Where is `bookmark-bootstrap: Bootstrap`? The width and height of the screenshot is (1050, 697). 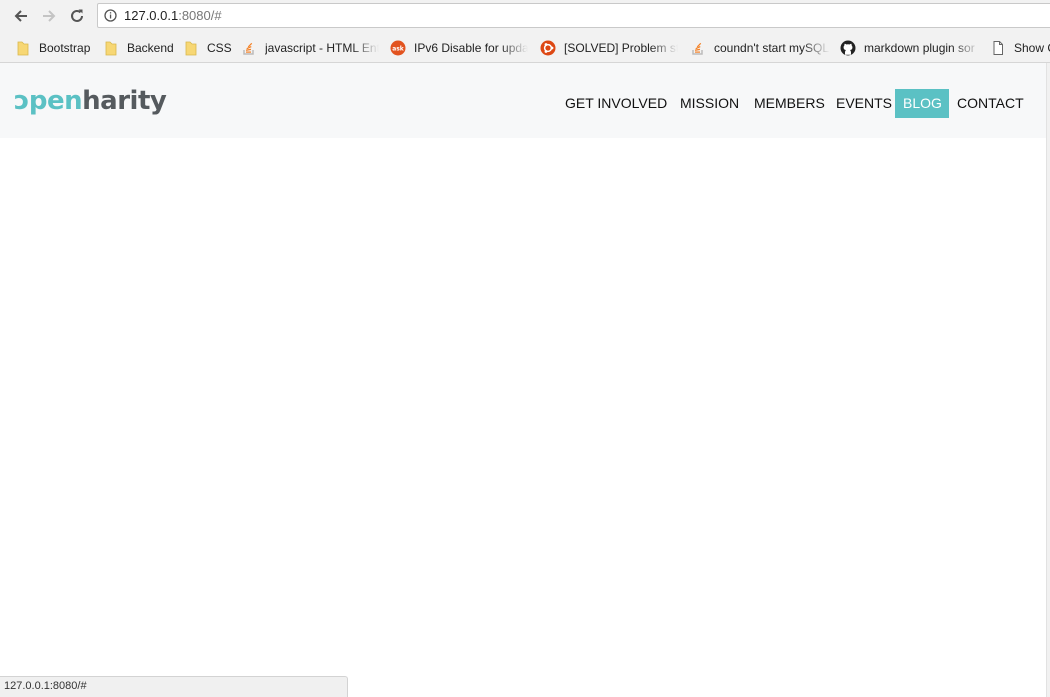
bookmark-bootstrap: Bootstrap is located at coordinates (52, 48).